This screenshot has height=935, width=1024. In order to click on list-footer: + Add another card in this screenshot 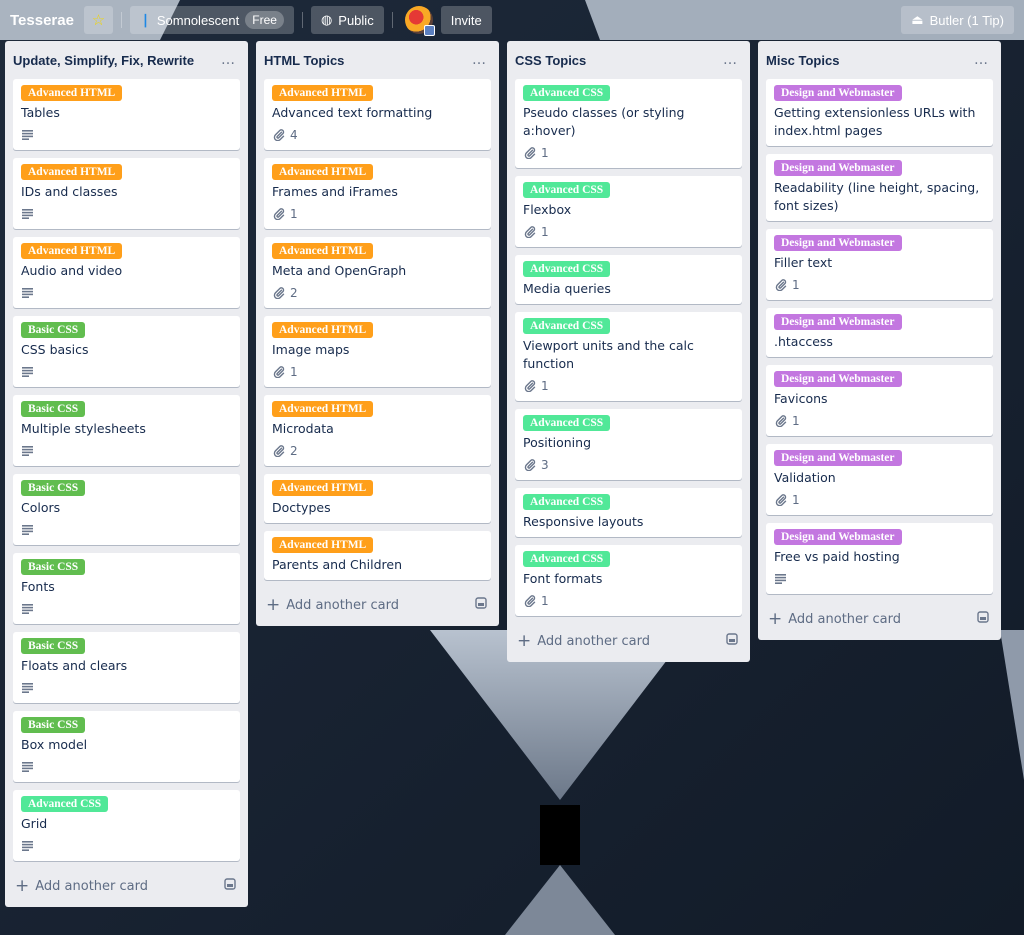, I will do `click(879, 619)`.